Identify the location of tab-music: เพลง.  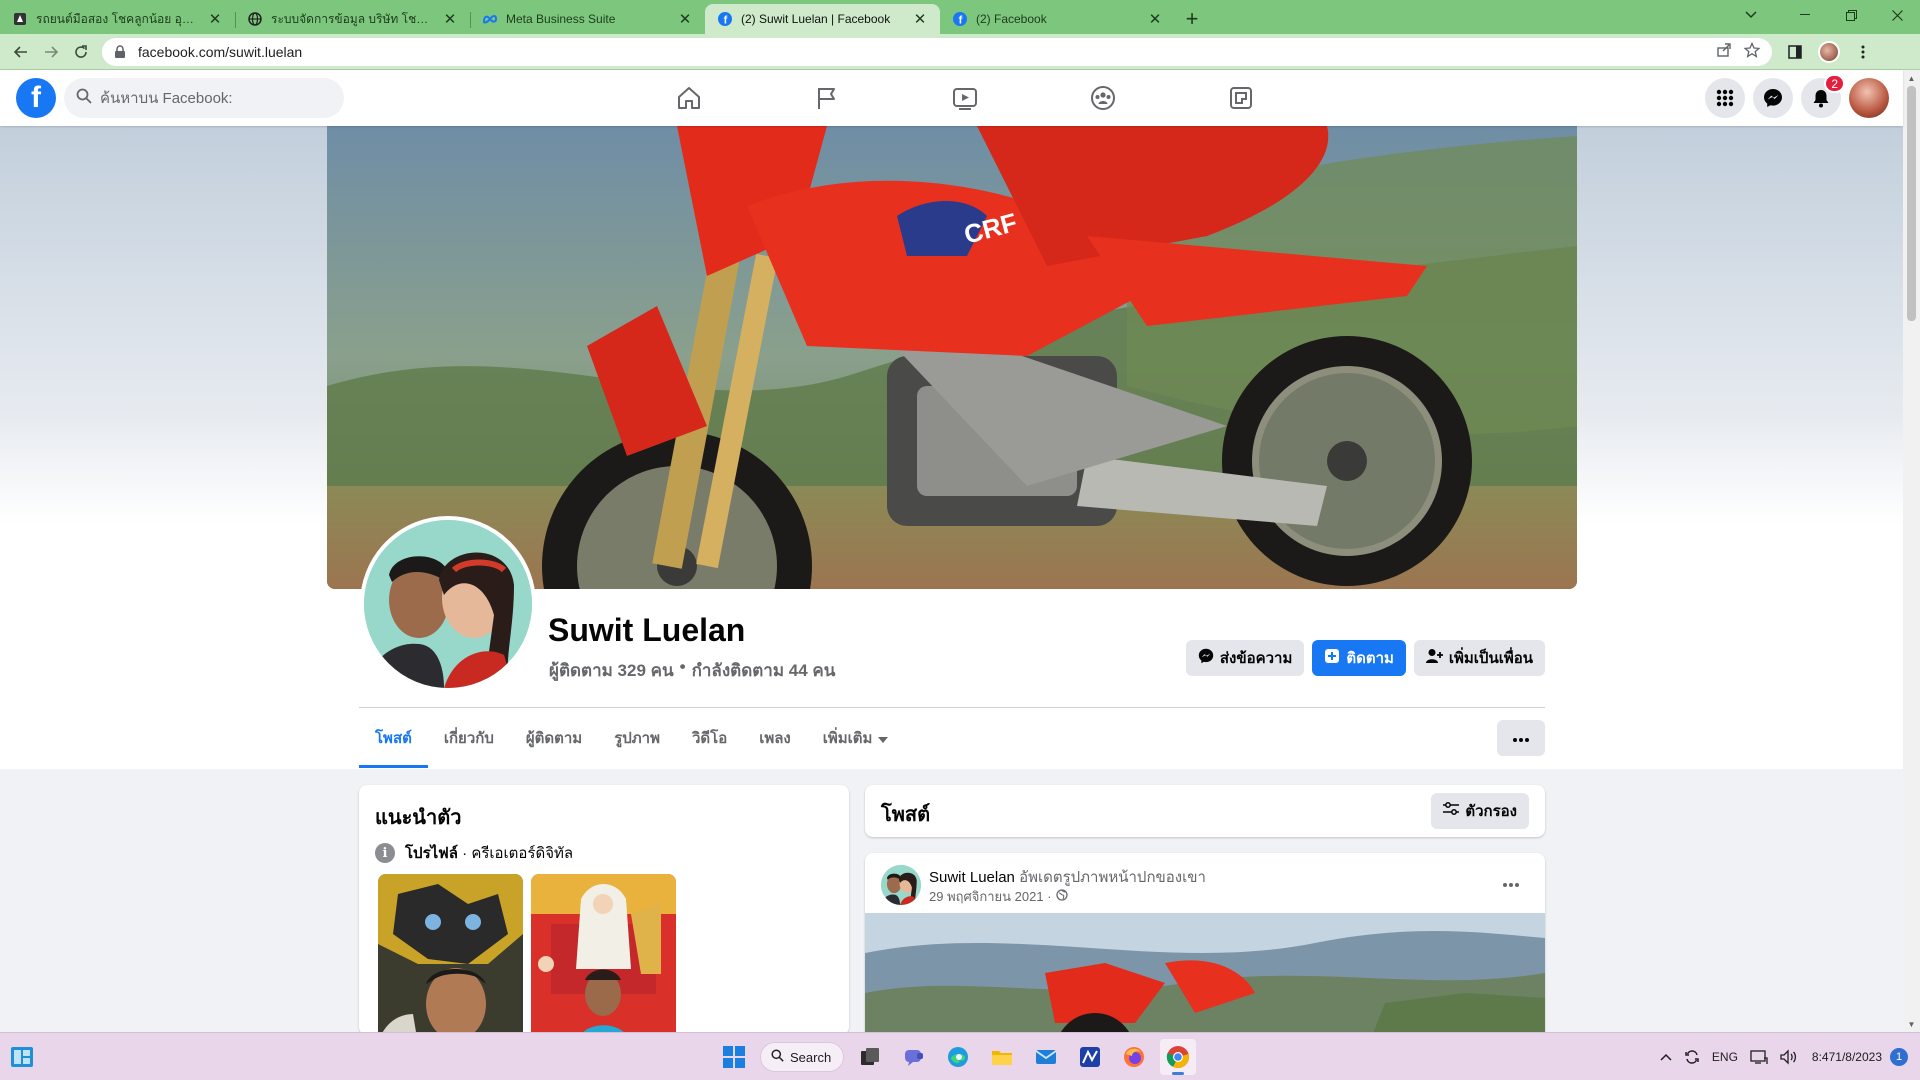
(775, 738).